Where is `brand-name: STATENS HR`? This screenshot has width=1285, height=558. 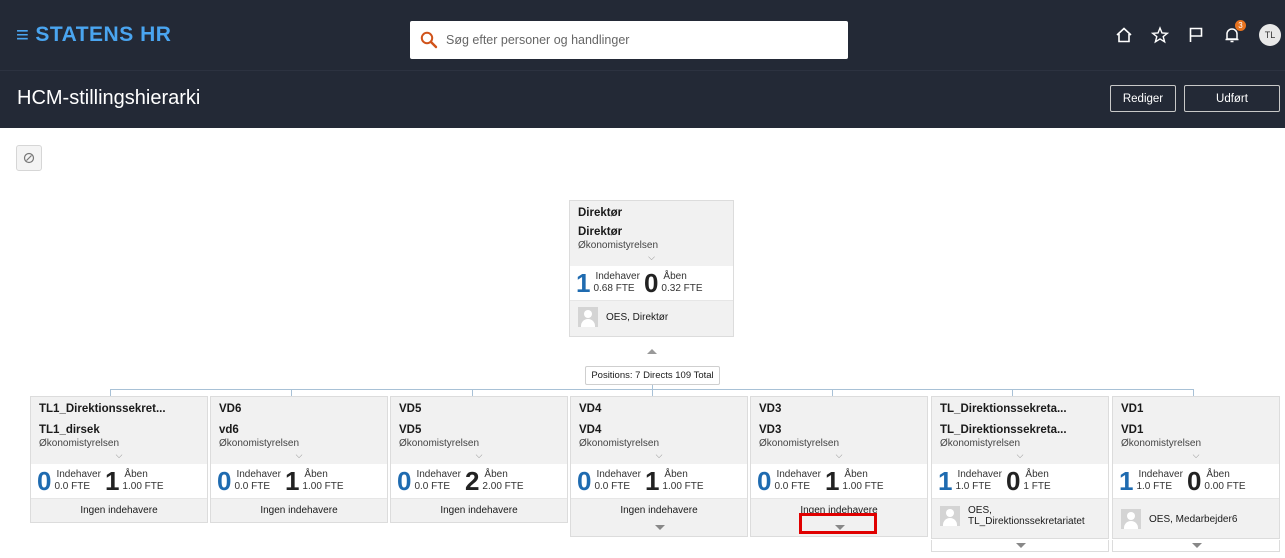
brand-name: STATENS HR is located at coordinates (103, 34).